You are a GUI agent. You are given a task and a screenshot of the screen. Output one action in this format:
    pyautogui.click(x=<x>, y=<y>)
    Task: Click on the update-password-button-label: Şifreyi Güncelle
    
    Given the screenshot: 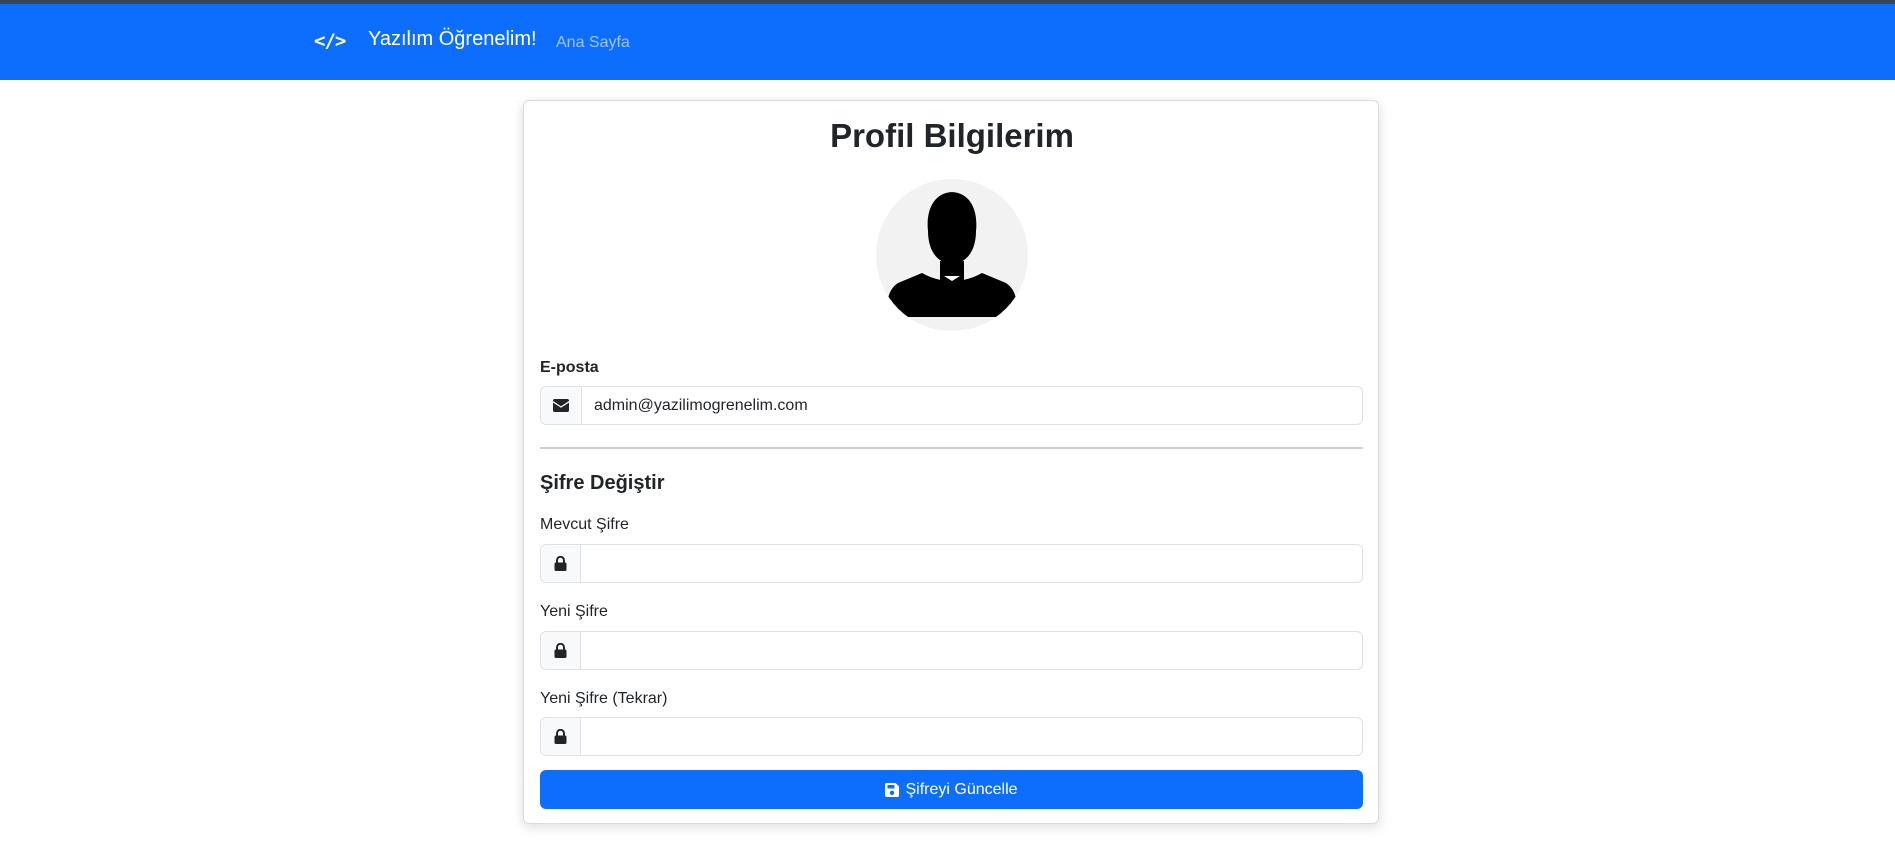 What is the action you would take?
    pyautogui.click(x=961, y=789)
    